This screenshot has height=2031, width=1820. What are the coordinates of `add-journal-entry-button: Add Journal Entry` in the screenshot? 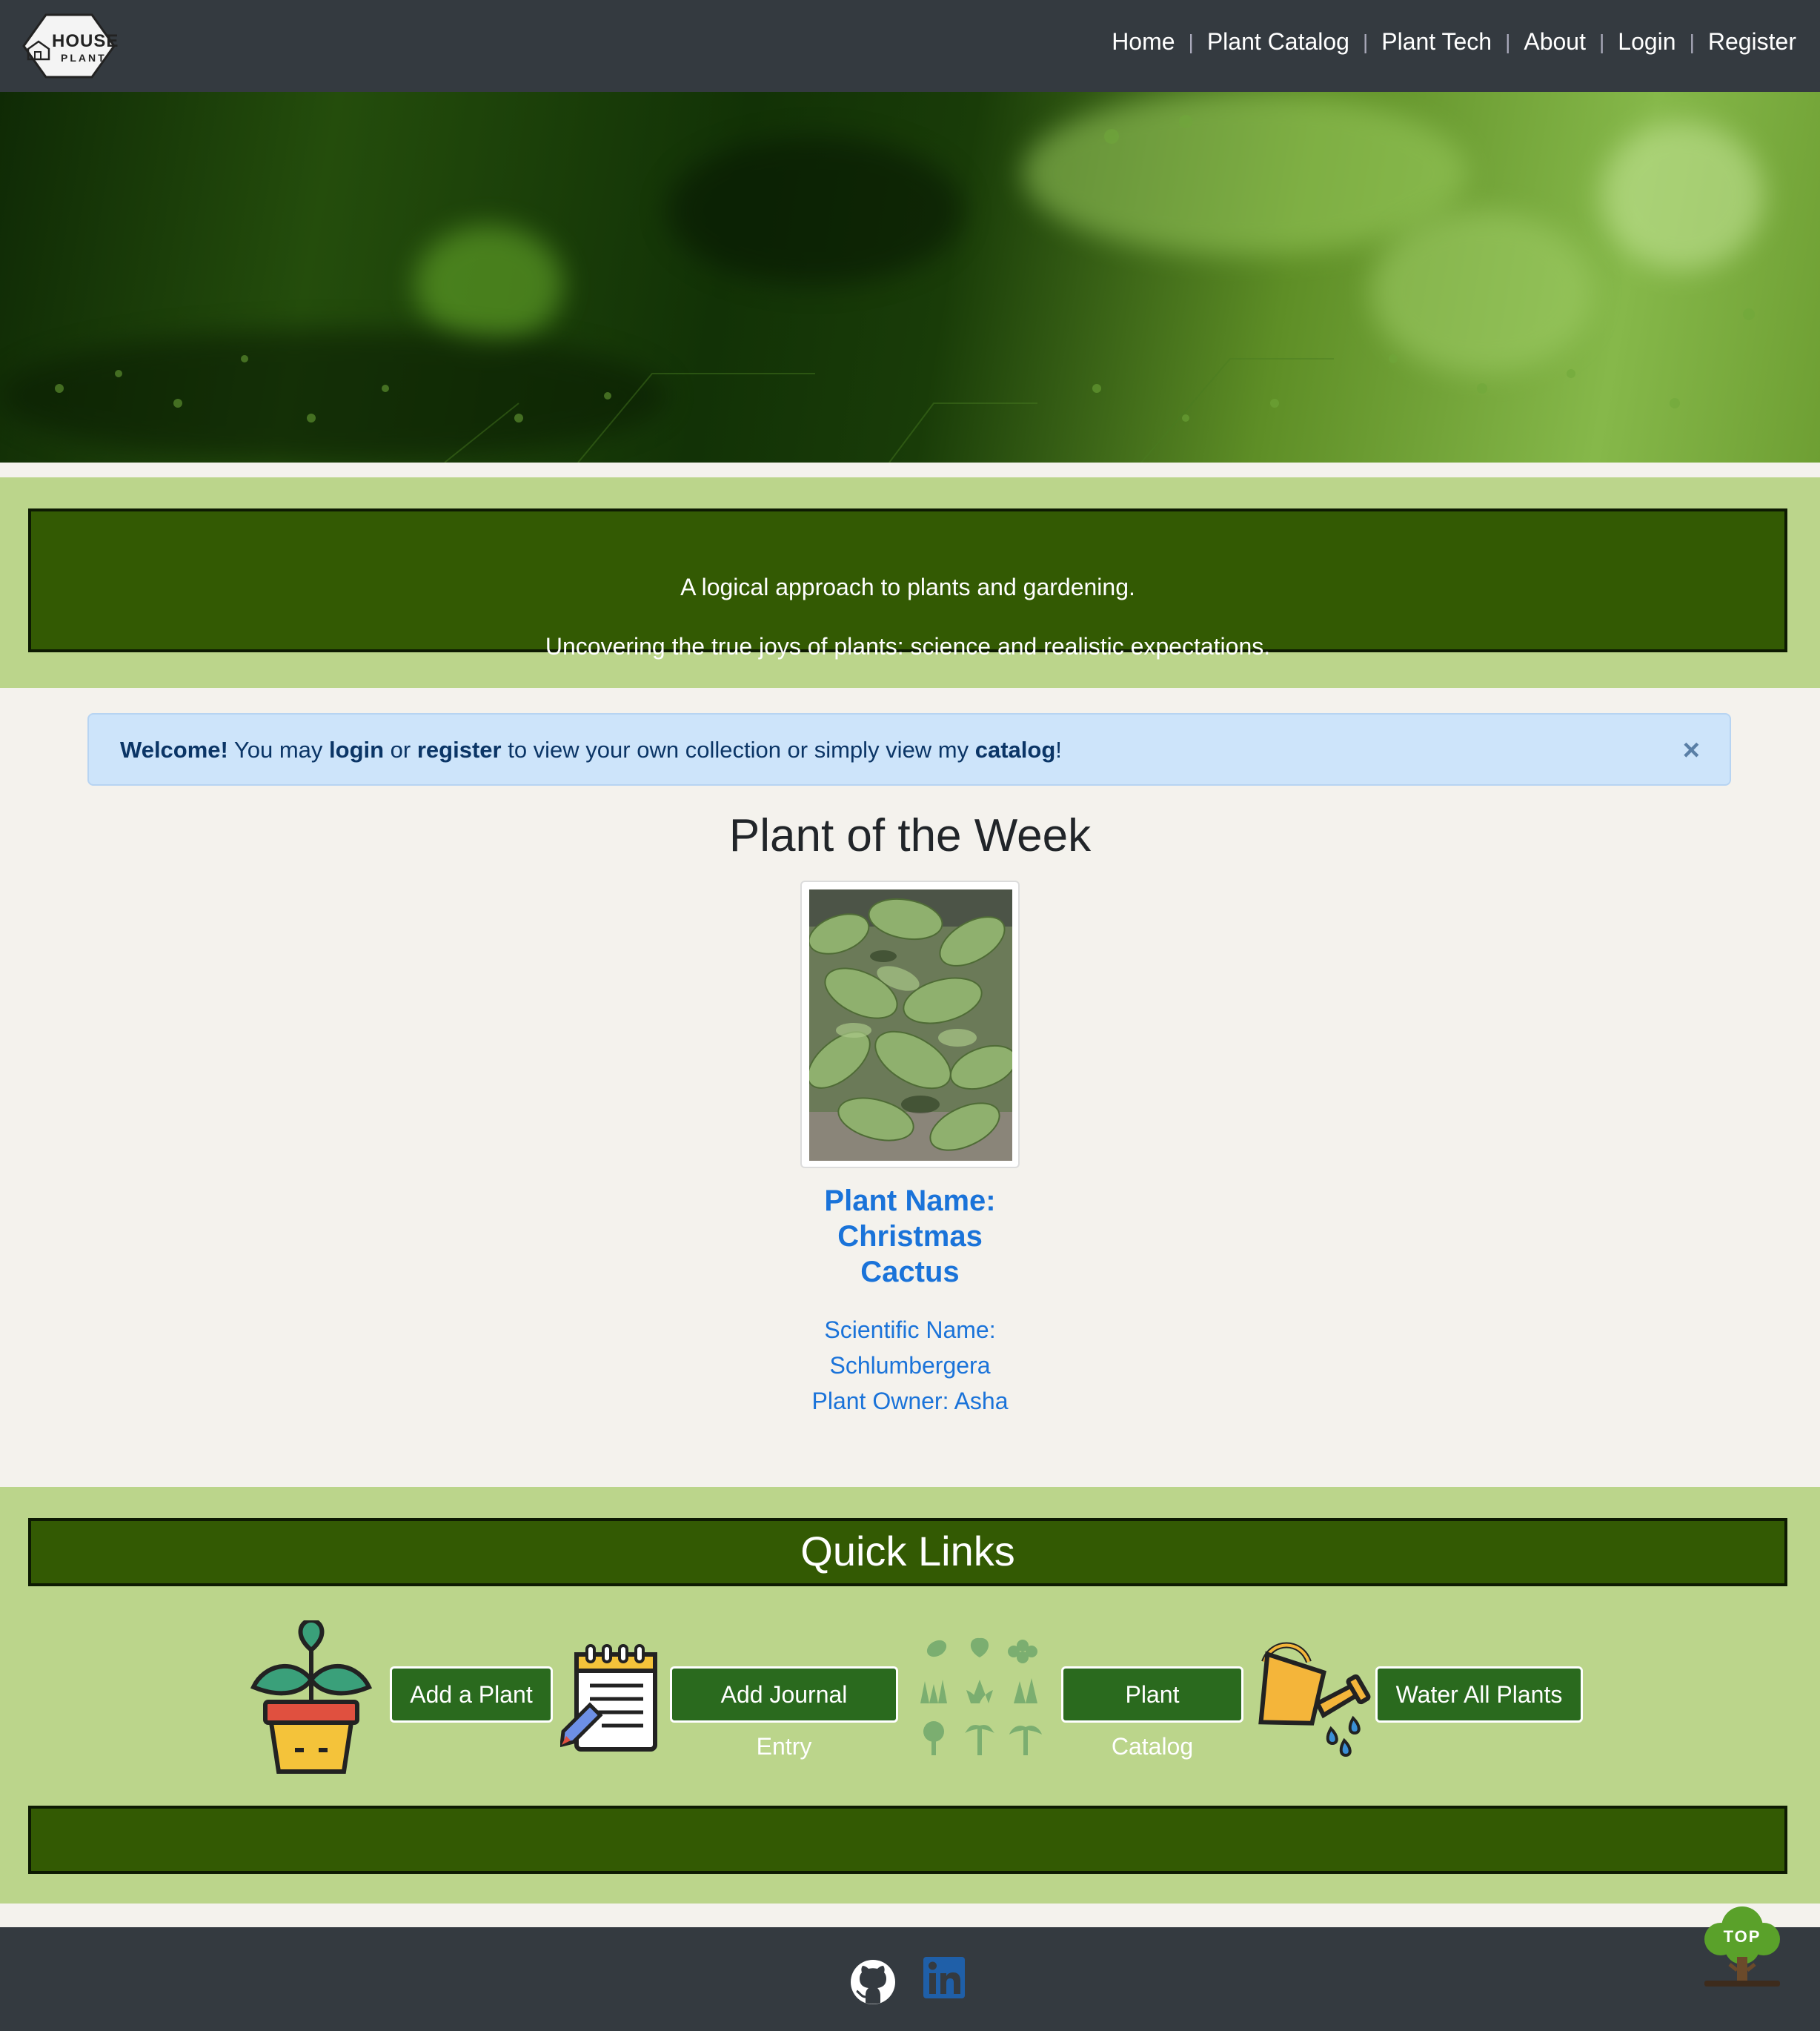 It's located at (784, 1713).